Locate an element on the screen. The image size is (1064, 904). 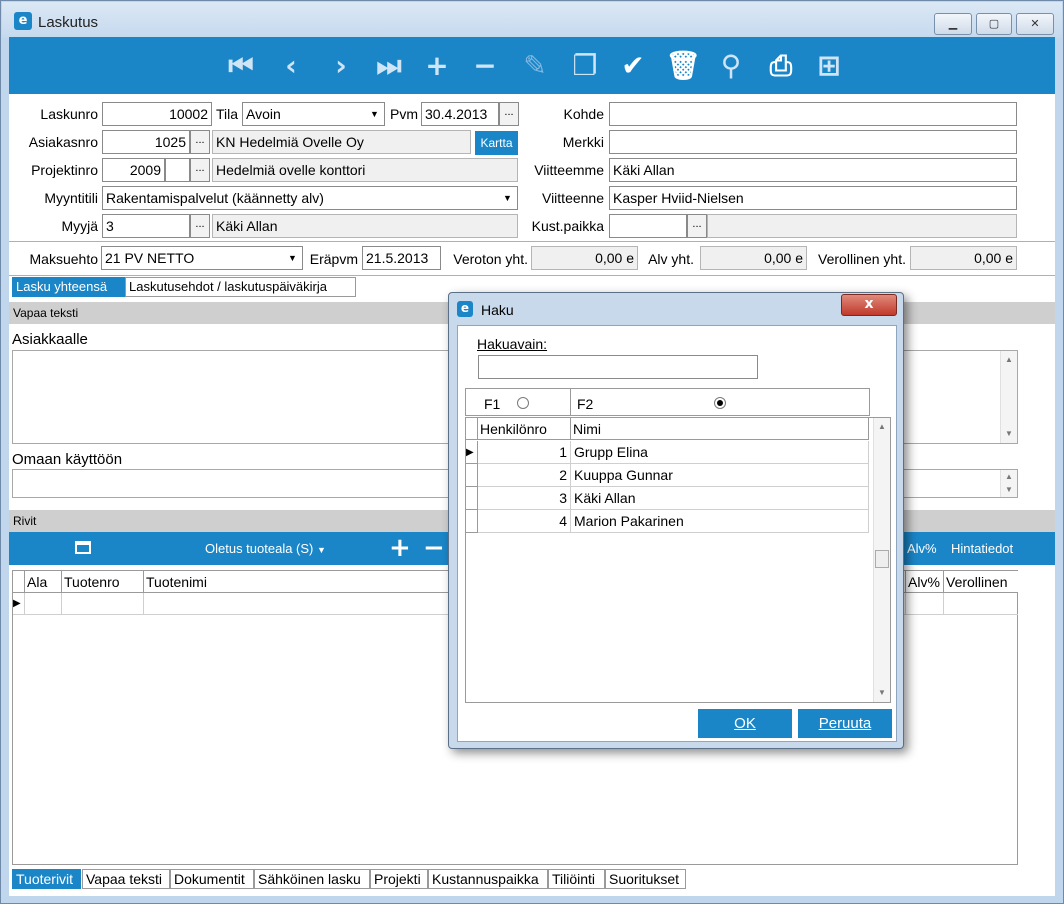
viitteemme-field: Käki Allan is located at coordinates (813, 170).